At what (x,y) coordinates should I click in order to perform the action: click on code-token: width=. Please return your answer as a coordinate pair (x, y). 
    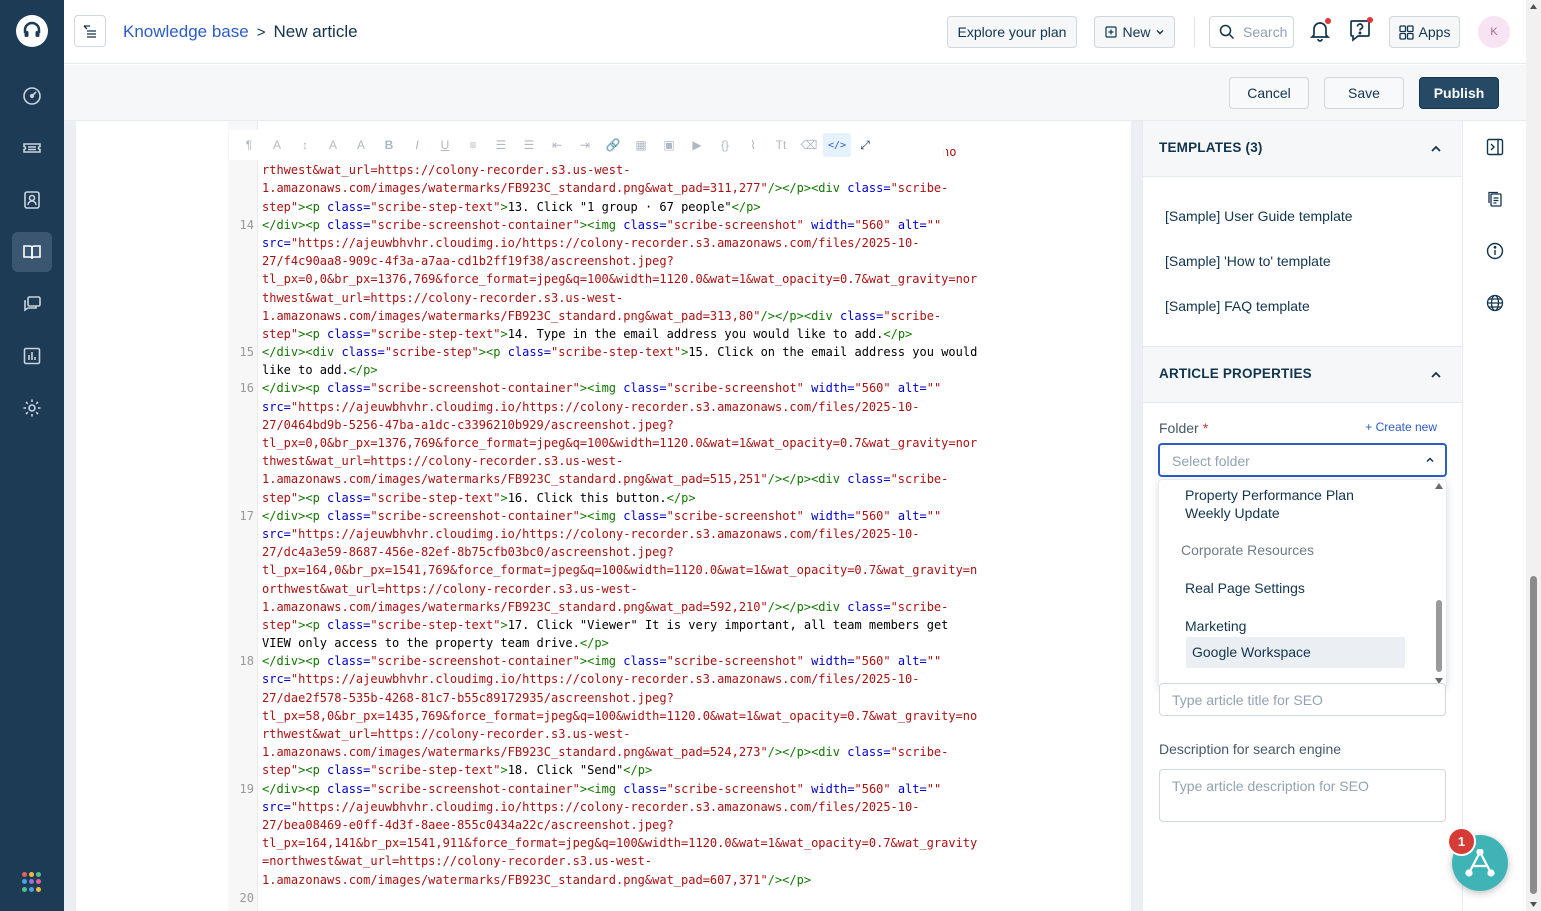
    Looking at the image, I should click on (833, 661).